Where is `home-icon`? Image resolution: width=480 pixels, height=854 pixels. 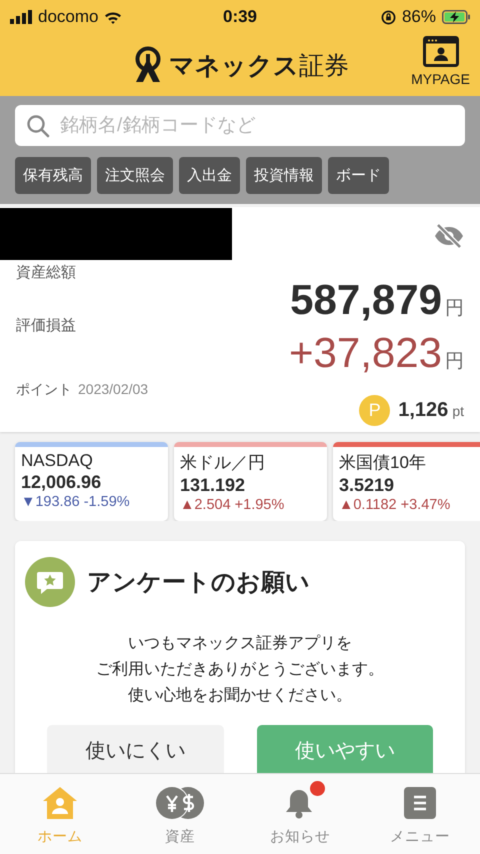
home-icon is located at coordinates (60, 803).